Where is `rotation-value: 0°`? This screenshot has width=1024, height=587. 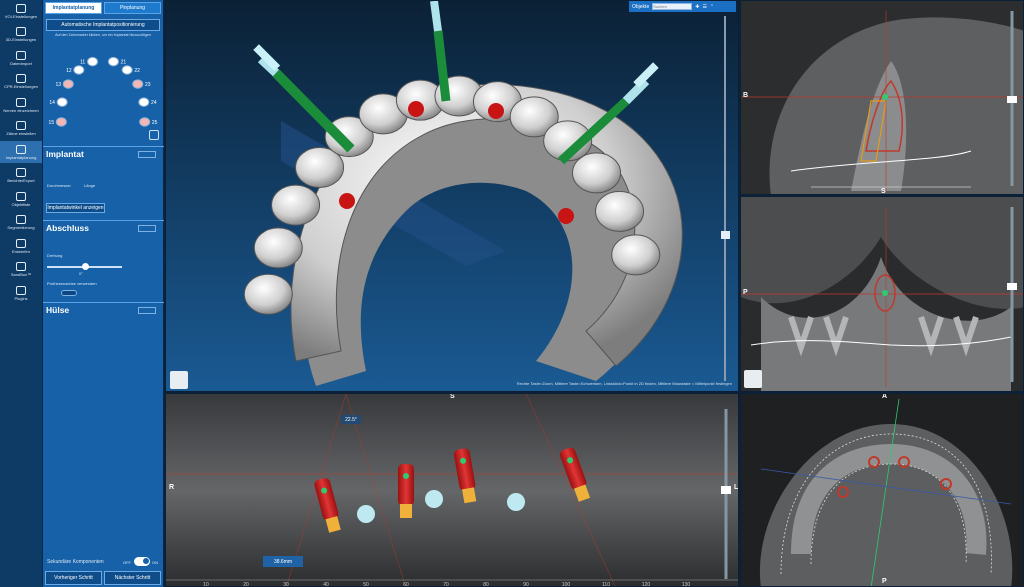 rotation-value: 0° is located at coordinates (81, 273).